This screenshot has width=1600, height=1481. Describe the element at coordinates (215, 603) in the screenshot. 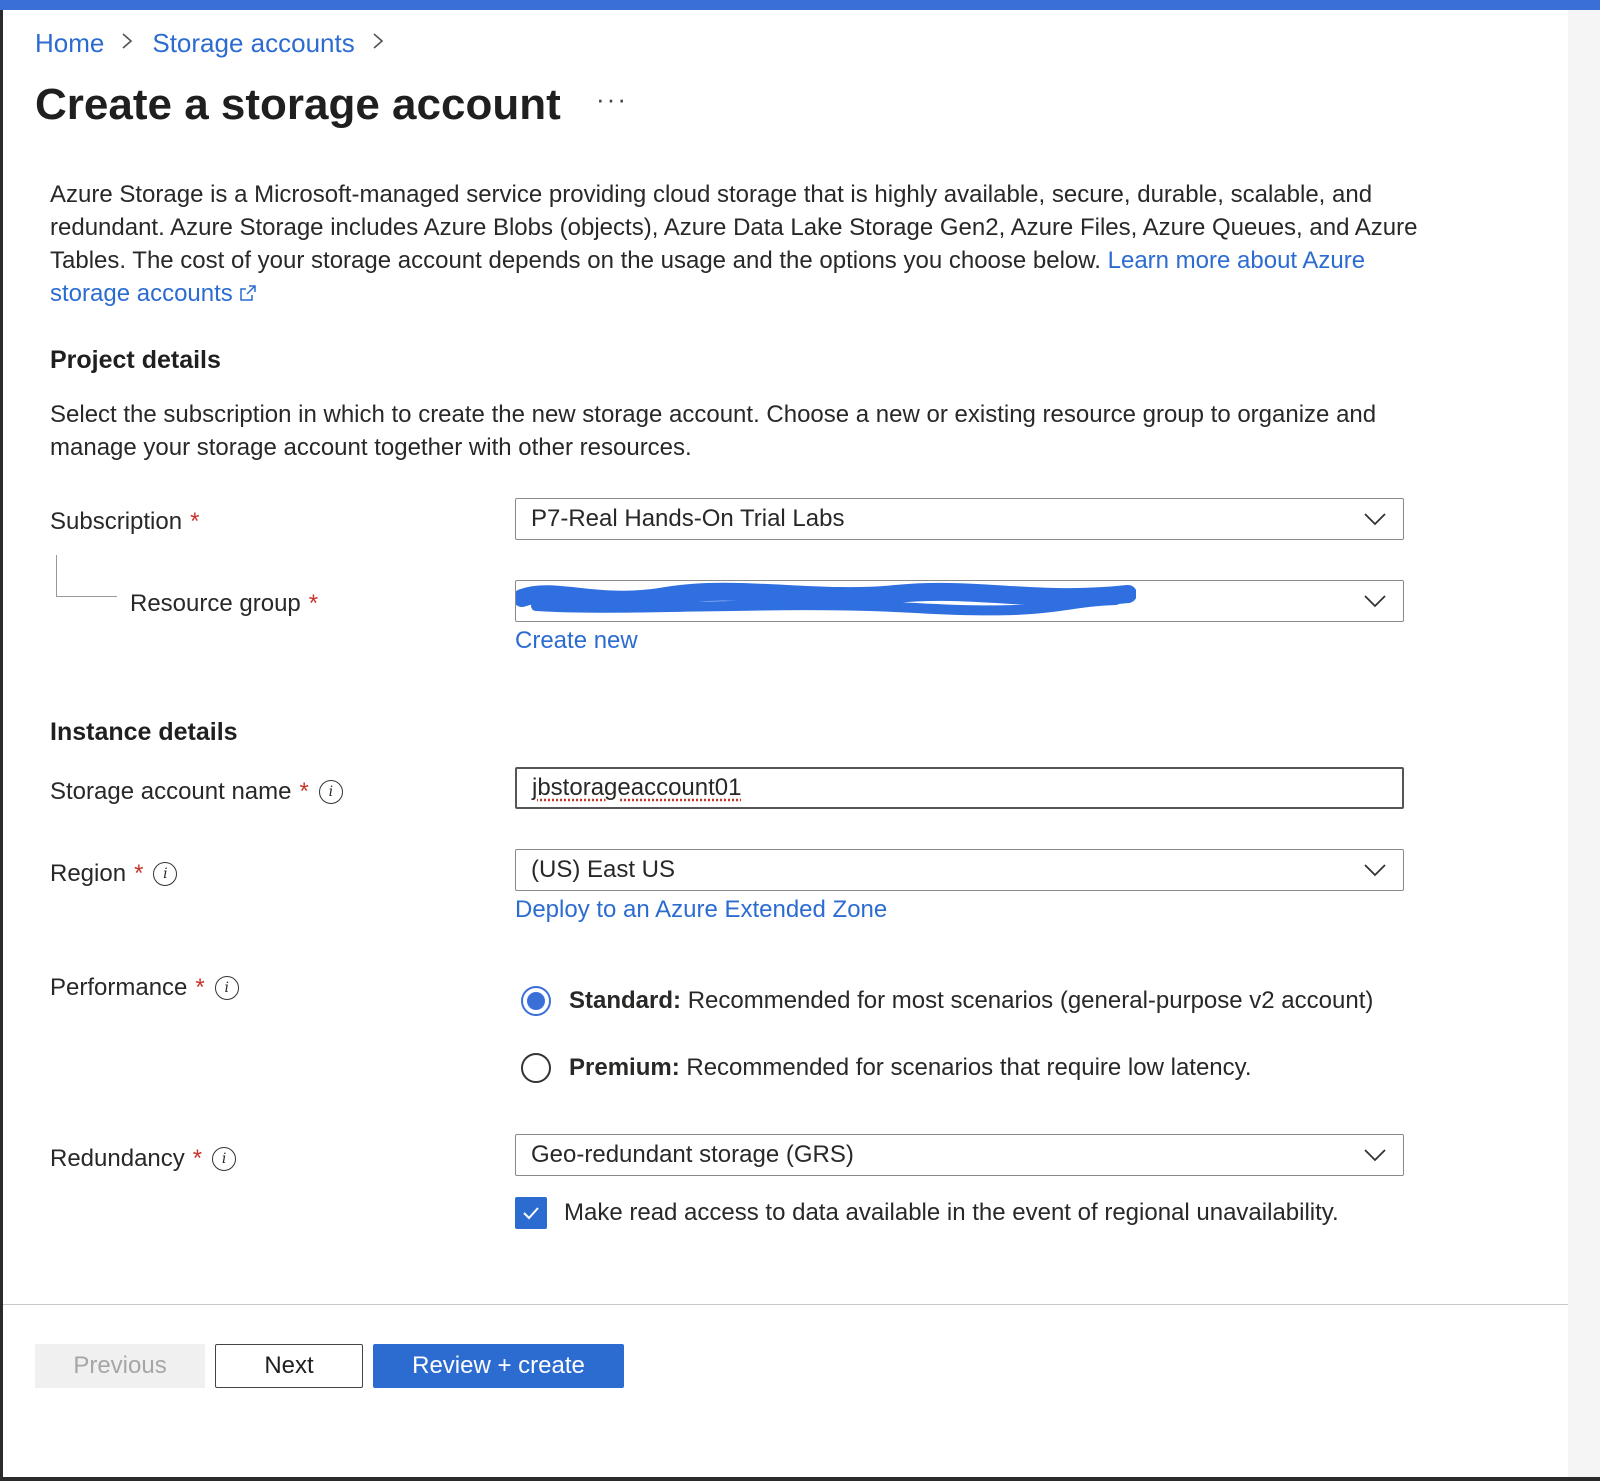

I see `resource-group-label-text: Resource group` at that location.